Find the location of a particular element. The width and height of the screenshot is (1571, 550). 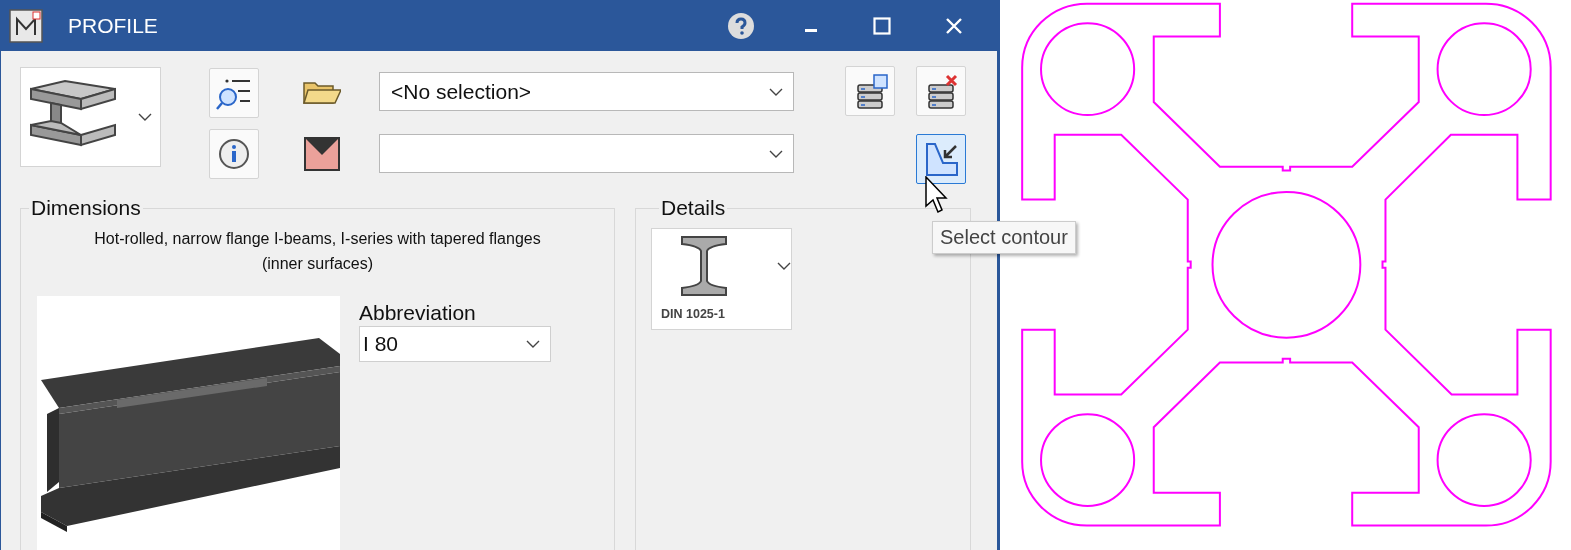

group-title: Details is located at coordinates (693, 208).